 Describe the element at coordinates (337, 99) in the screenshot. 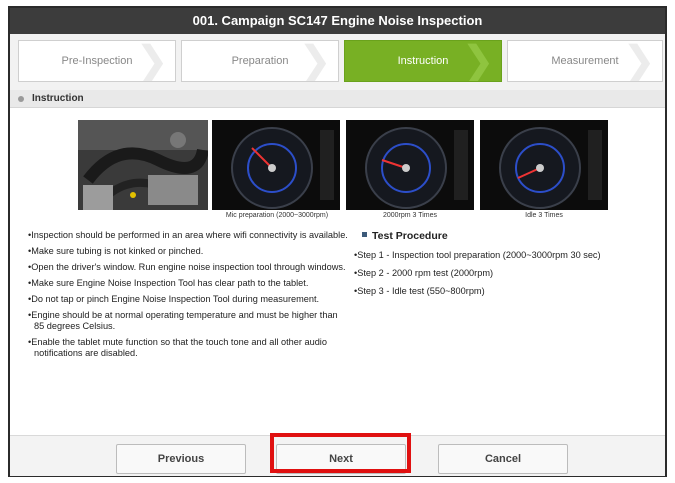

I see `section-header: Instruction` at that location.